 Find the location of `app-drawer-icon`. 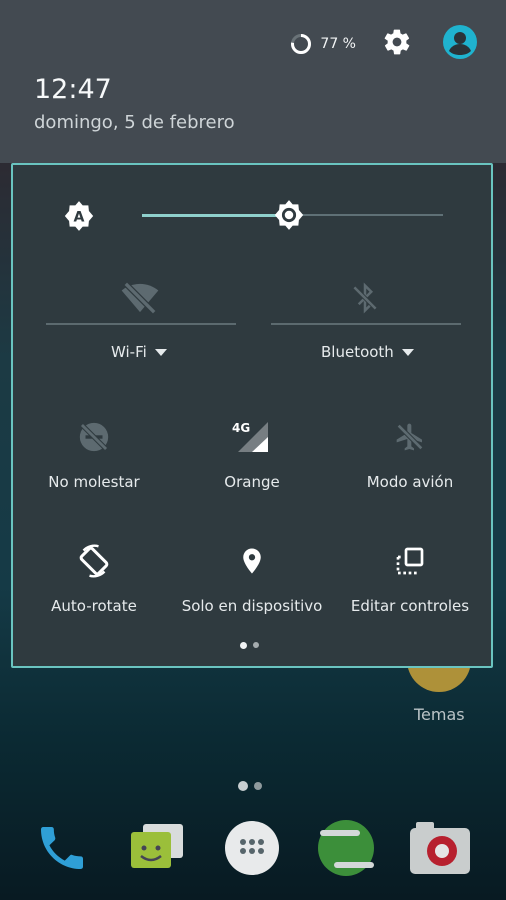

app-drawer-icon is located at coordinates (252, 848).